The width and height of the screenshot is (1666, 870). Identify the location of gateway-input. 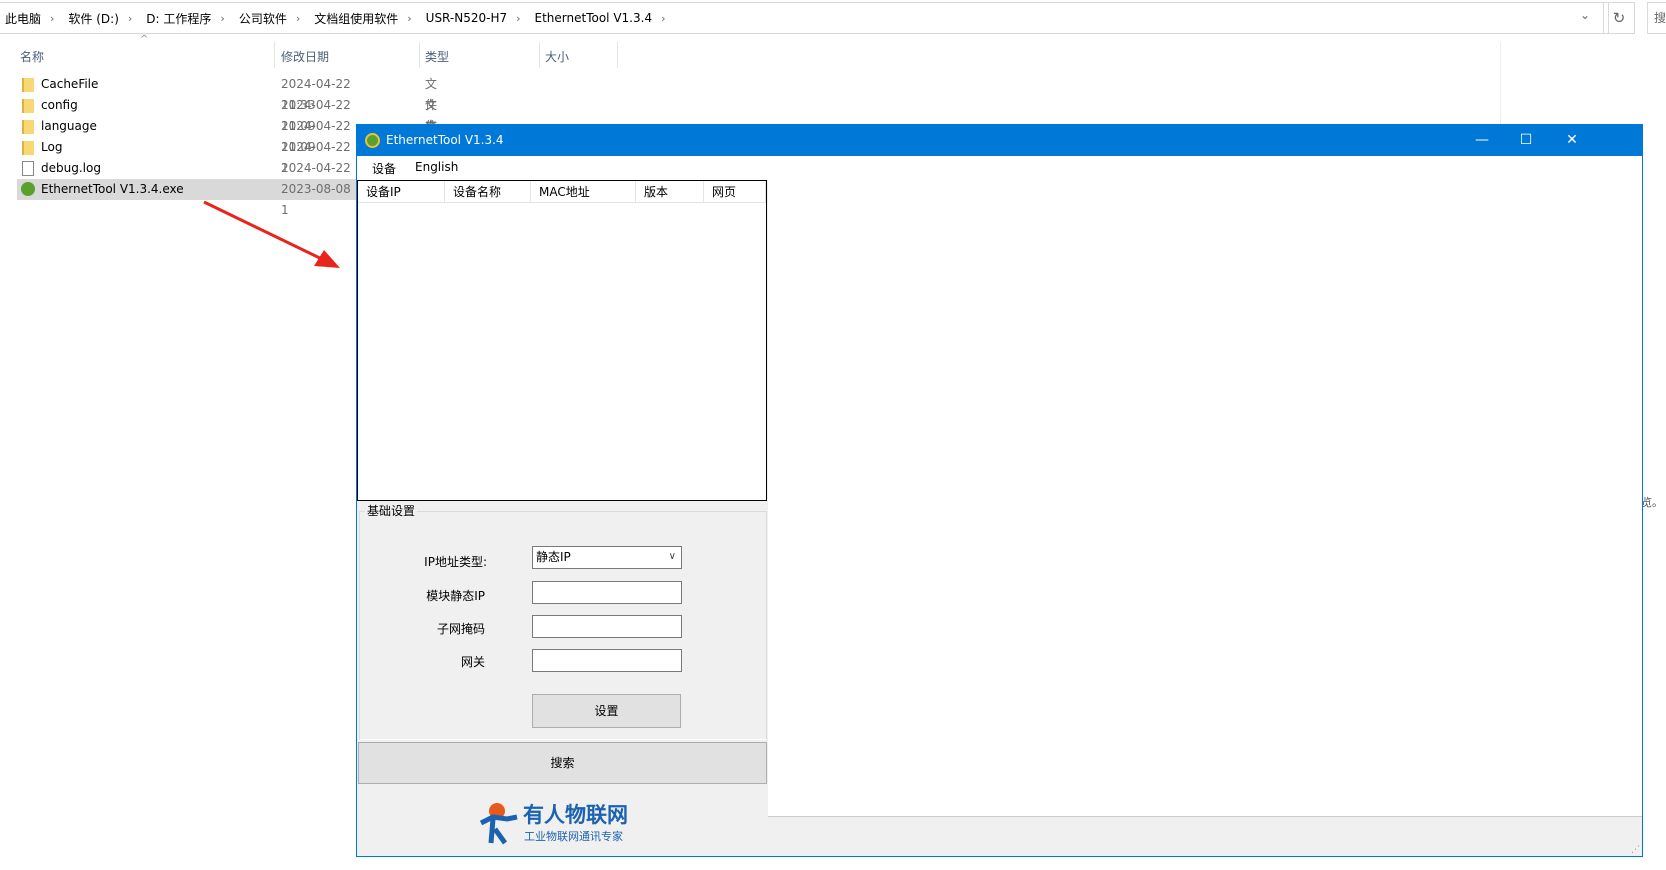
(607, 660).